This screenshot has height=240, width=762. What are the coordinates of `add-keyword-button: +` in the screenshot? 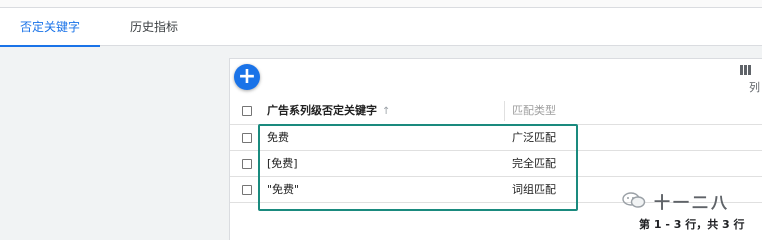 It's located at (247, 77).